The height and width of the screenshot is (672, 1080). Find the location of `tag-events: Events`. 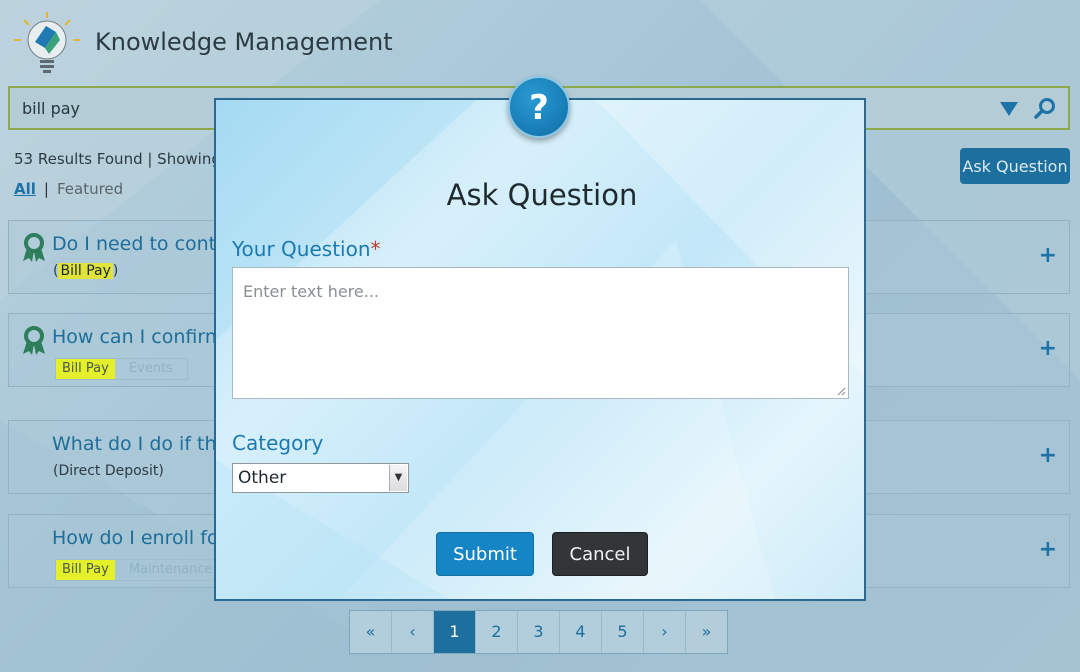

tag-events: Events is located at coordinates (151, 369).